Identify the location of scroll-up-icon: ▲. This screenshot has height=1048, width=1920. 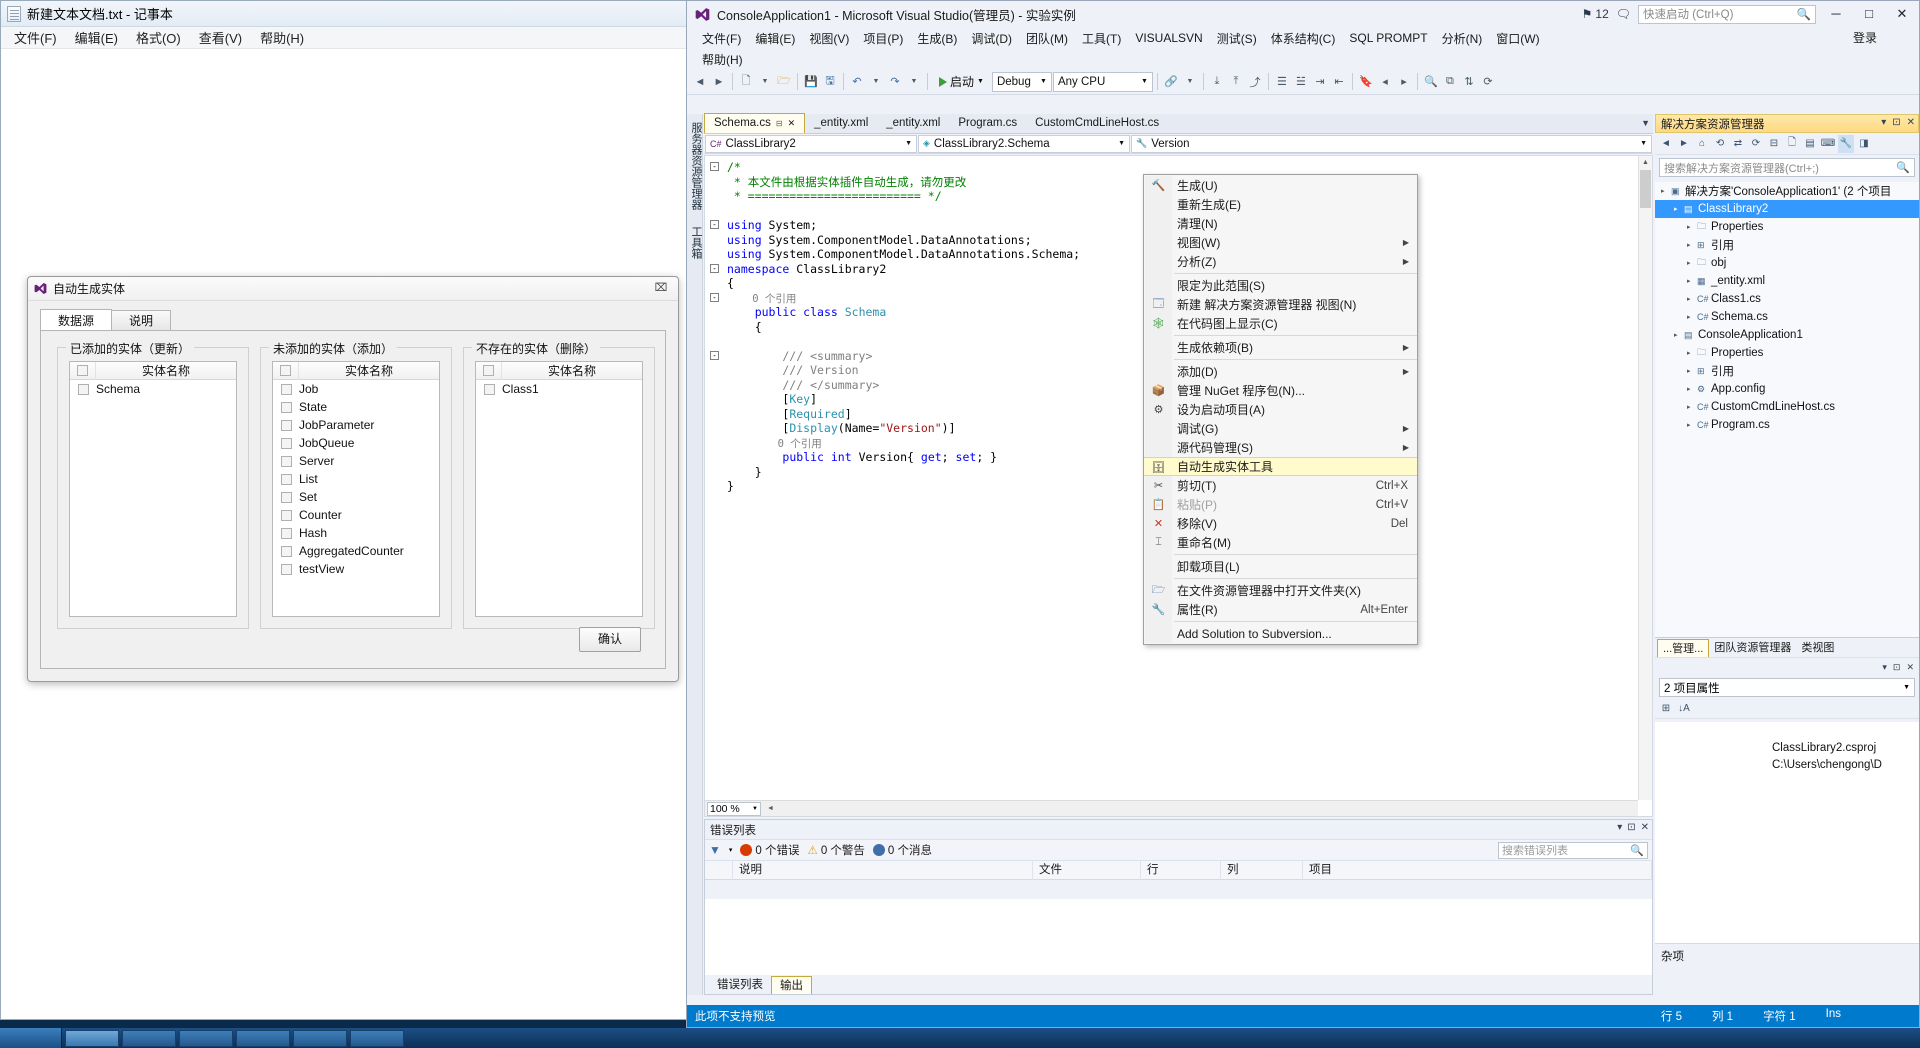
(1645, 162).